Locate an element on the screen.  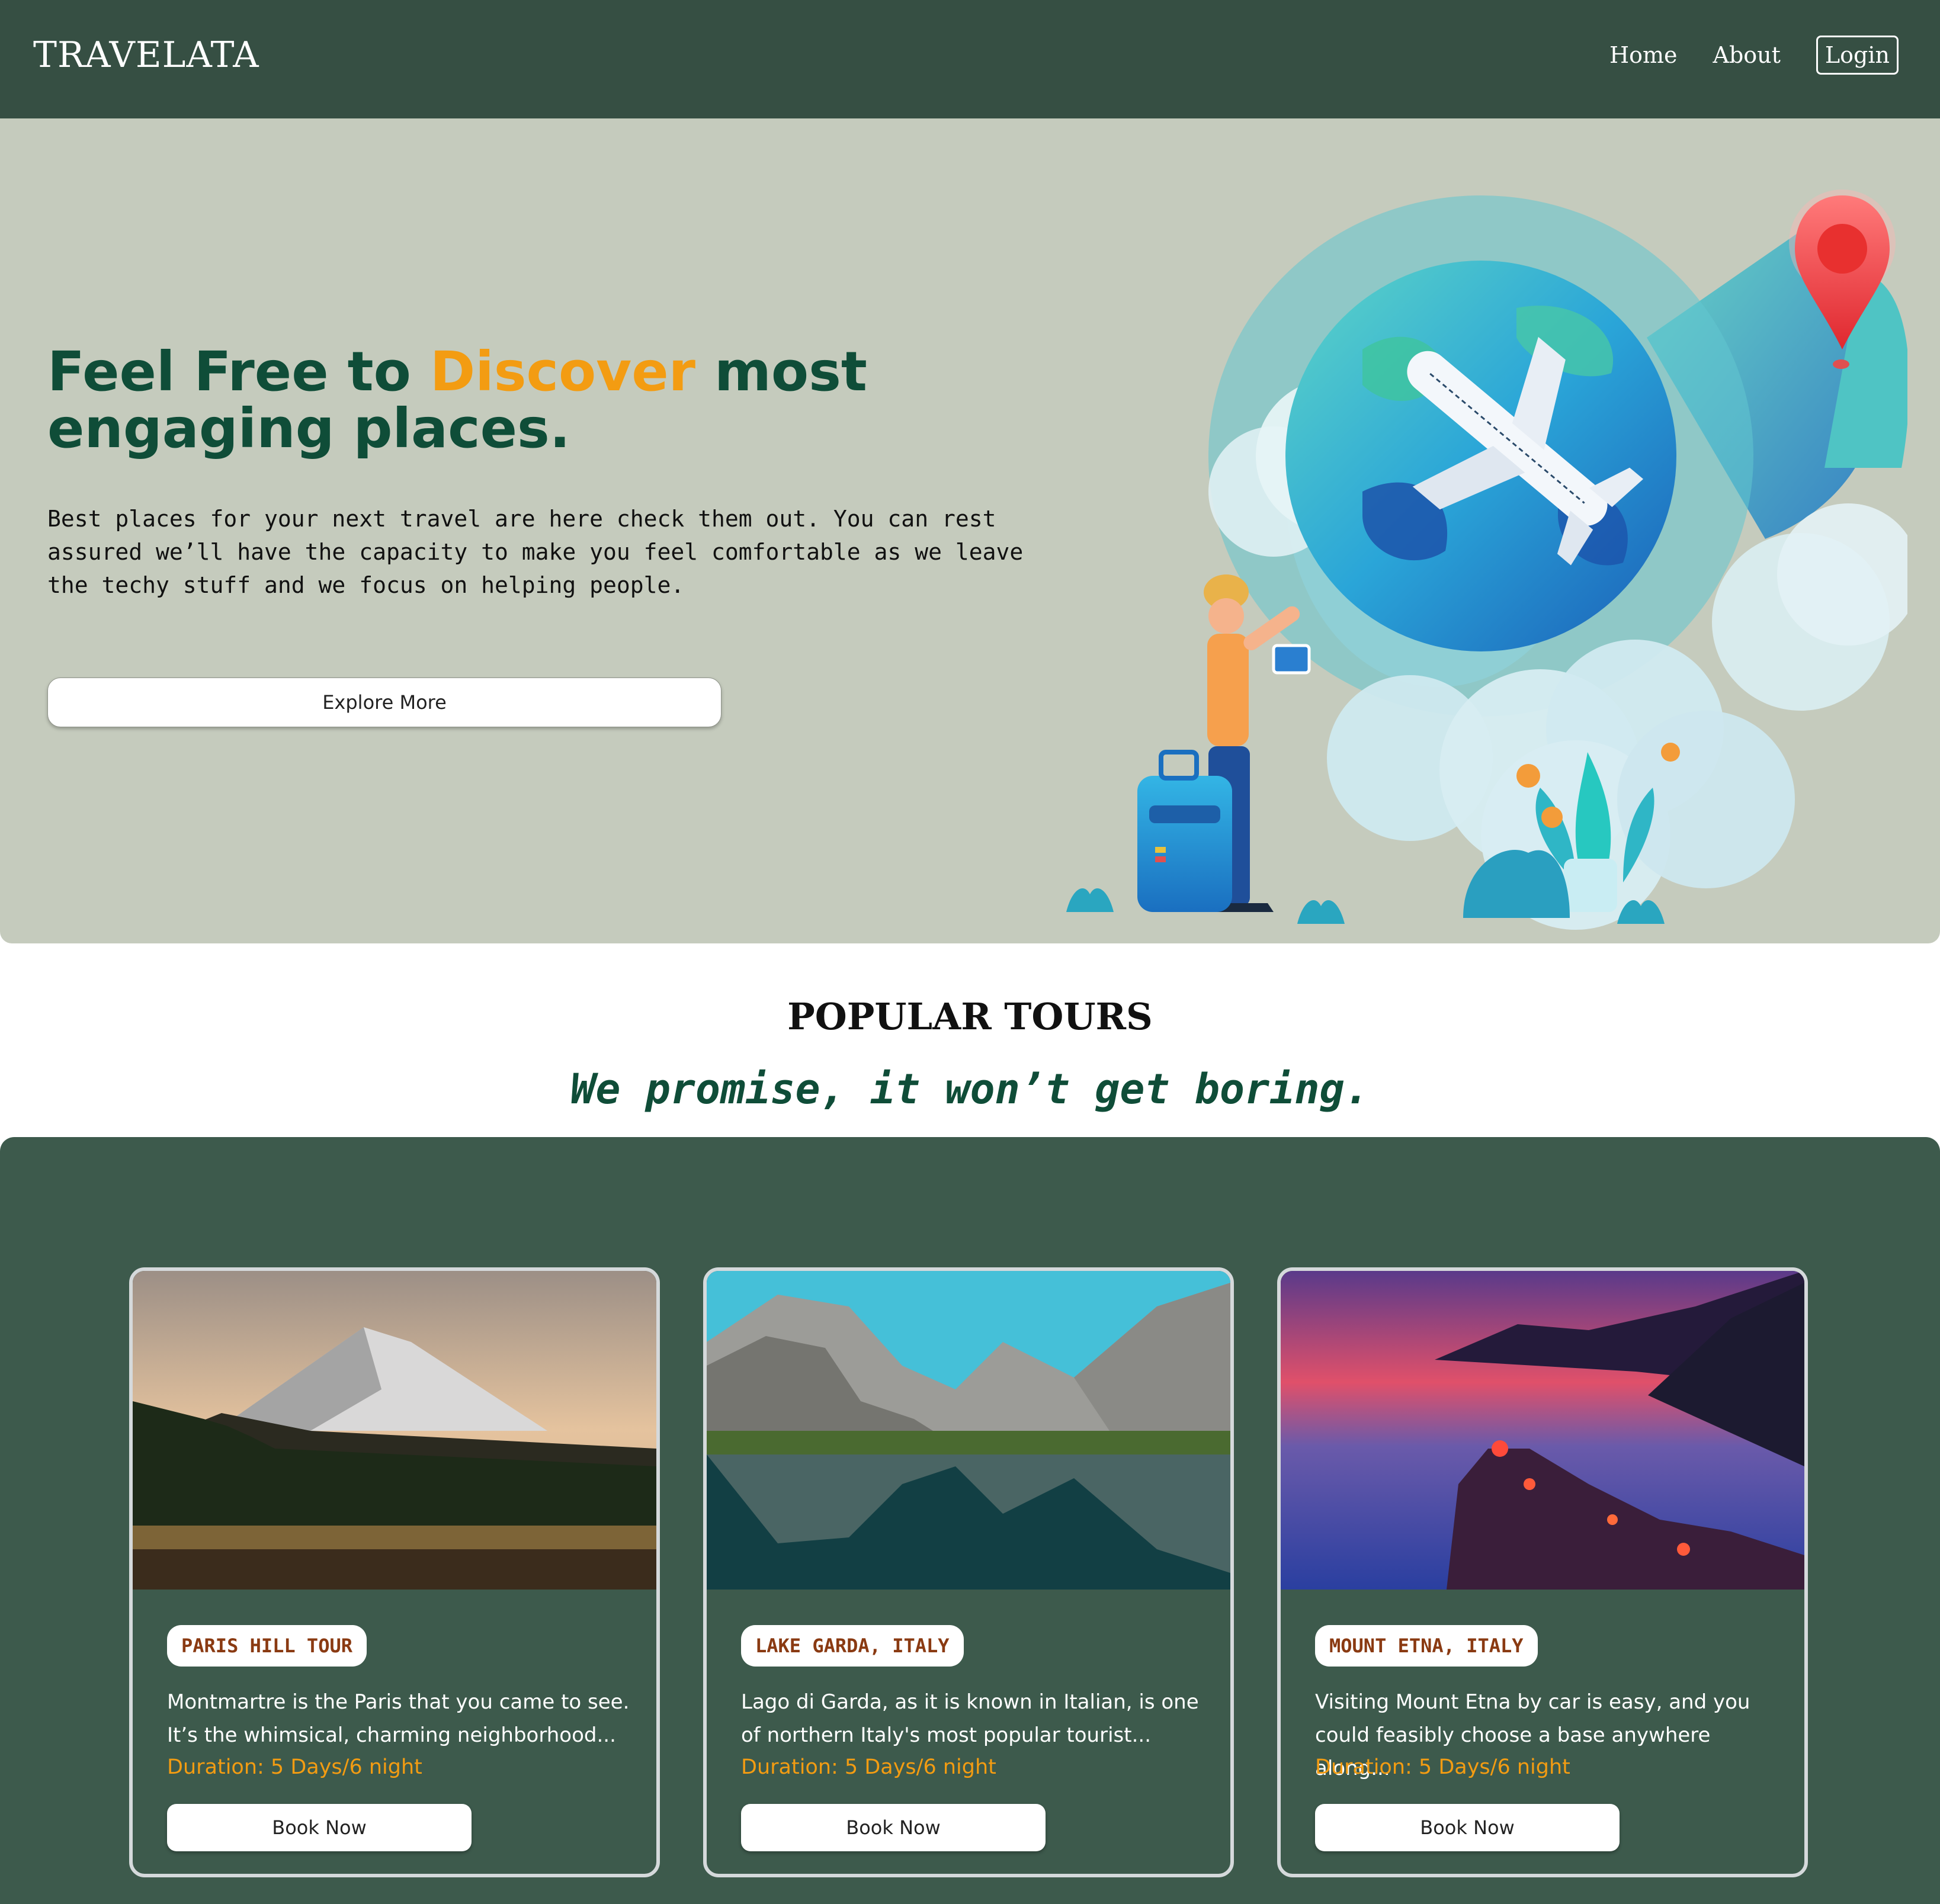
tour-tag: LAKE GARDA, ITALY is located at coordinates (852, 1646).